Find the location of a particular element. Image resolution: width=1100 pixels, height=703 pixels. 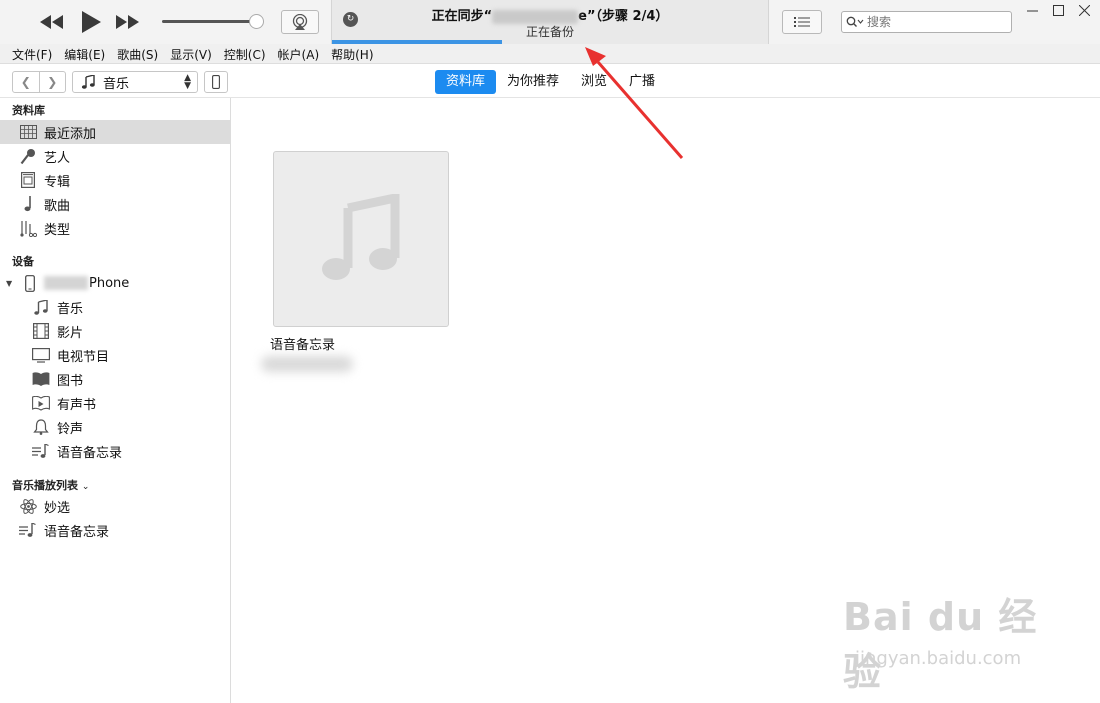

sidebar-device: ▼ Phone is located at coordinates (115, 283).